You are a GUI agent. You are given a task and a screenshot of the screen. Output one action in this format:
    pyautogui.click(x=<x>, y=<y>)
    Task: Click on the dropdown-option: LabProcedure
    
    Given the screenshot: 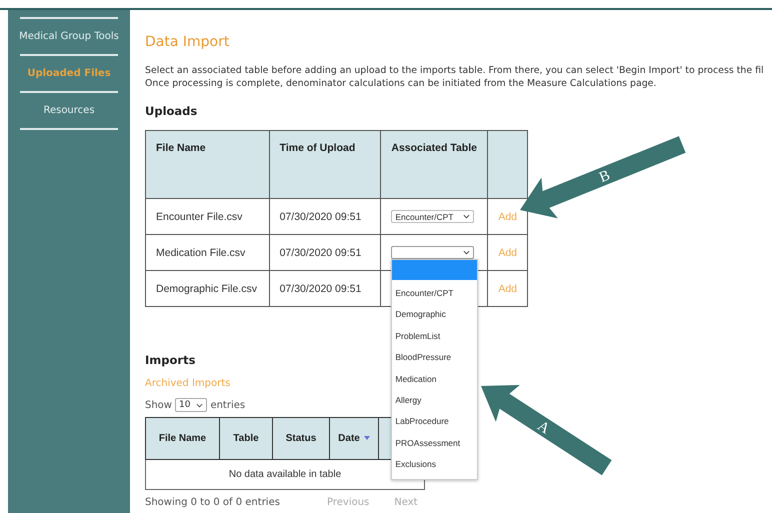 What is the action you would take?
    pyautogui.click(x=435, y=422)
    